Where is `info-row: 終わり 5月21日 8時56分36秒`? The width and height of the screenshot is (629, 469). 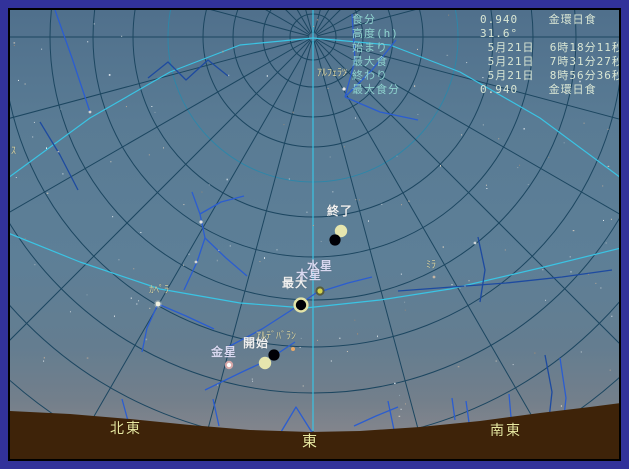 info-row: 終わり 5月21日 8時56分36秒 is located at coordinates (485, 75).